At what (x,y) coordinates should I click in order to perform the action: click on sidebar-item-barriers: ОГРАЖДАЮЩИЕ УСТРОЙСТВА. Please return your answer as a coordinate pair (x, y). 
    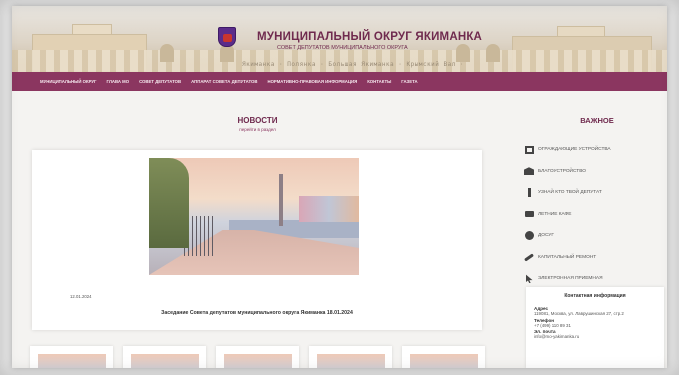
    Looking at the image, I should click on (594, 150).